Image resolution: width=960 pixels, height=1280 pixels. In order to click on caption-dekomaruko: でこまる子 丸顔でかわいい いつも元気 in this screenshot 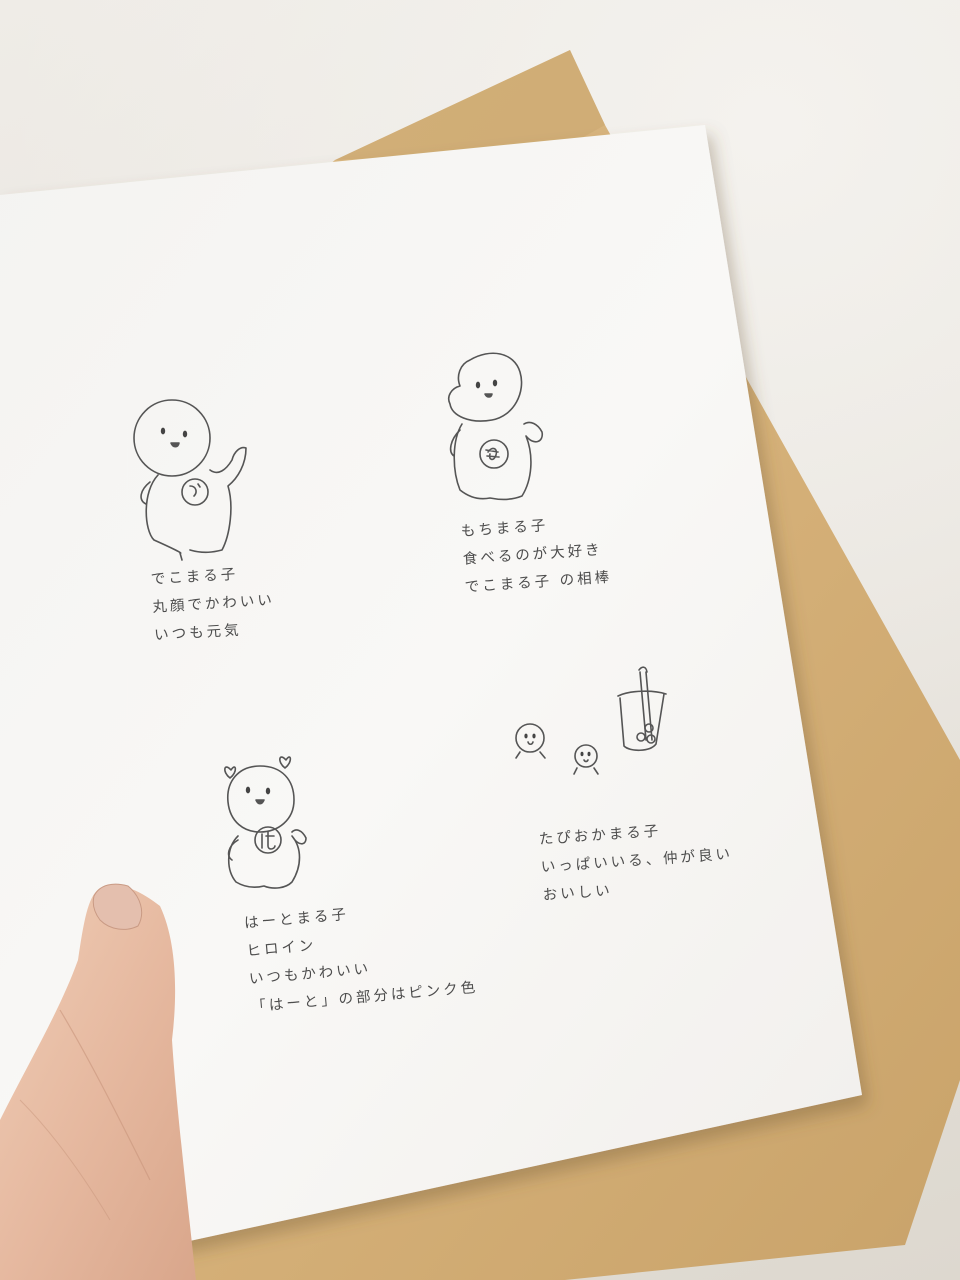, I will do `click(213, 604)`.